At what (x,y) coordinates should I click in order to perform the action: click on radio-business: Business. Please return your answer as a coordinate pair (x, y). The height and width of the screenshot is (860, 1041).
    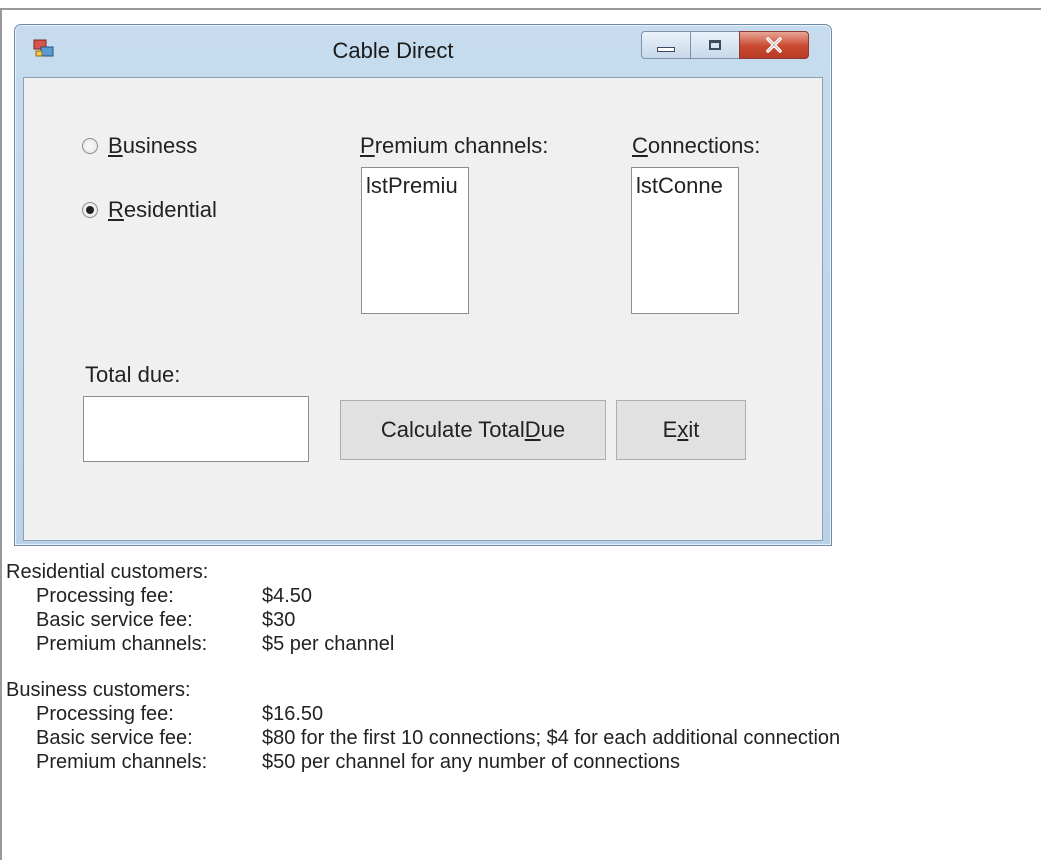
    Looking at the image, I should click on (139, 146).